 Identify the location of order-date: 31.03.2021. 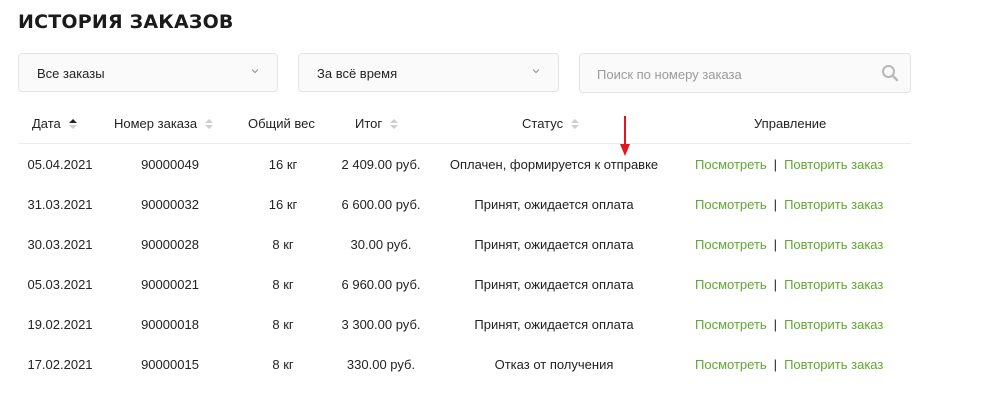
(60, 204).